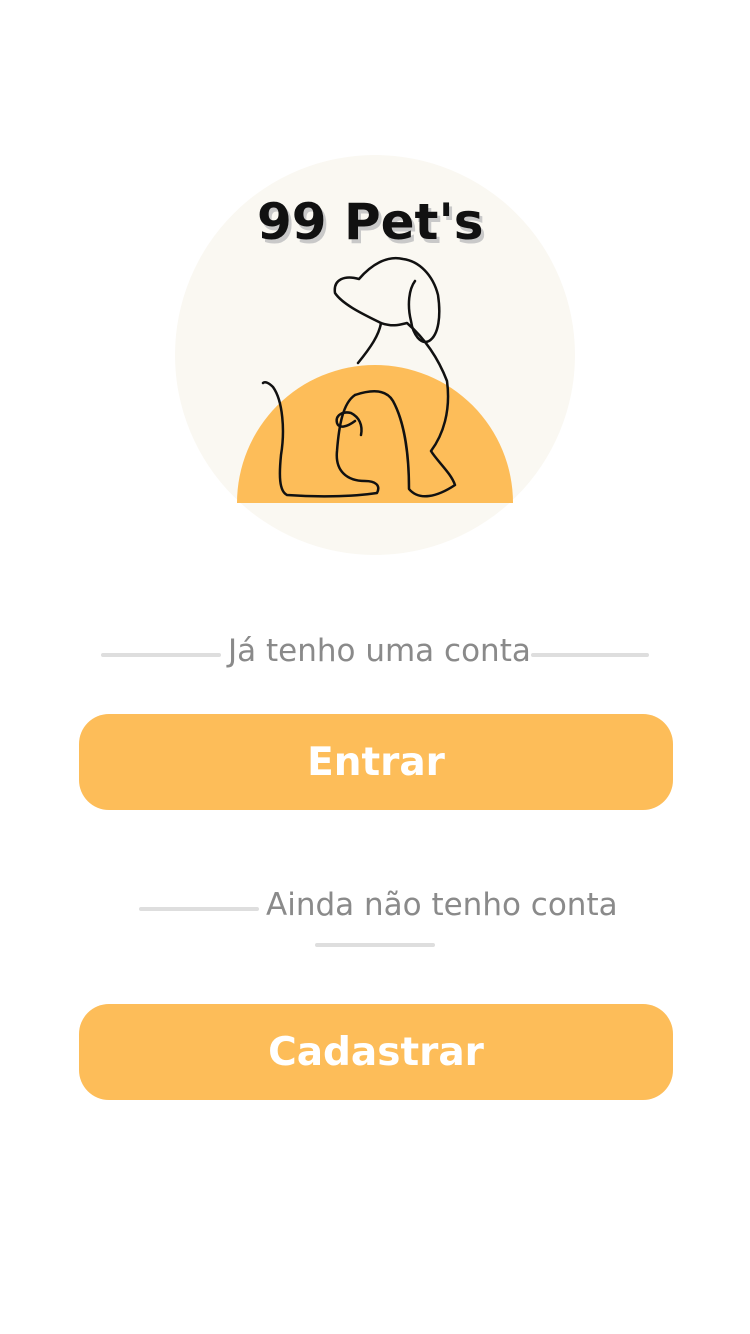 Image resolution: width=750 pixels, height=1334 pixels. Describe the element at coordinates (199, 909) in the screenshot. I see `signup-separator-line-left` at that location.